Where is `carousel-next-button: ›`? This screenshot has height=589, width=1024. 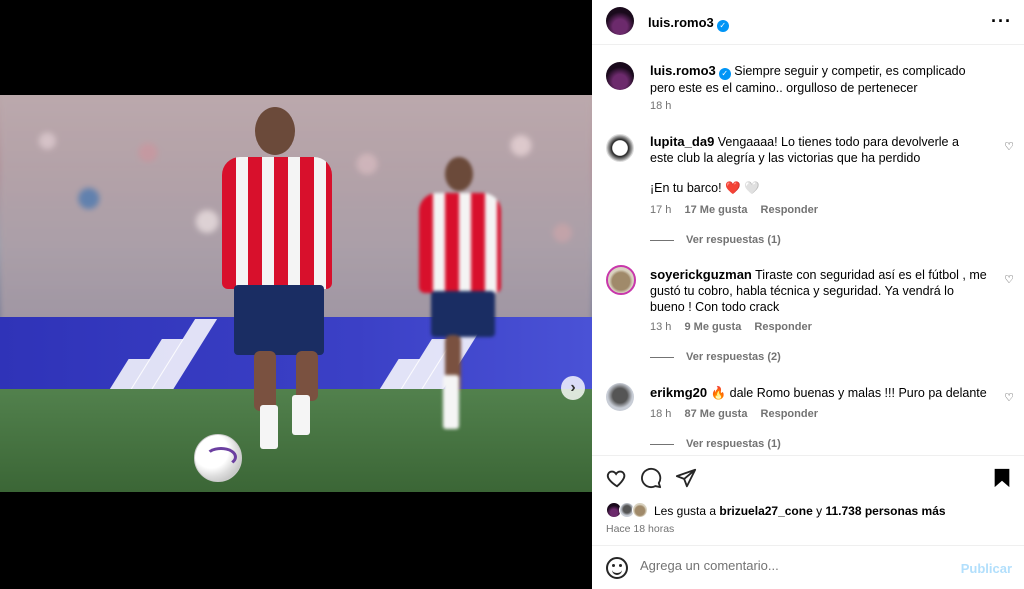 carousel-next-button: › is located at coordinates (573, 388).